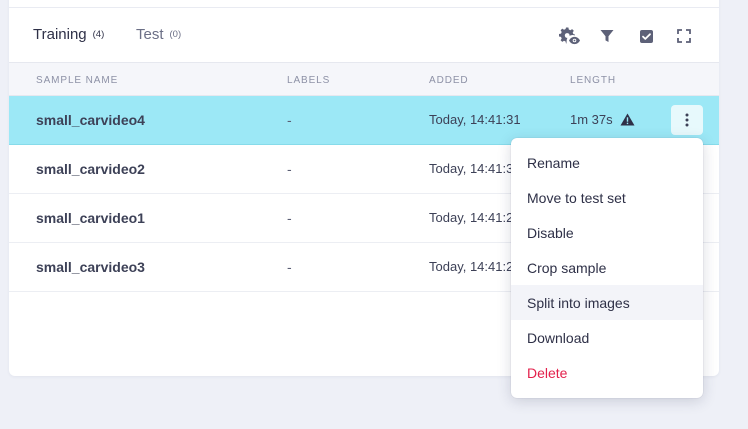 The width and height of the screenshot is (748, 429). Describe the element at coordinates (646, 36) in the screenshot. I see `checkbox-icon` at that location.